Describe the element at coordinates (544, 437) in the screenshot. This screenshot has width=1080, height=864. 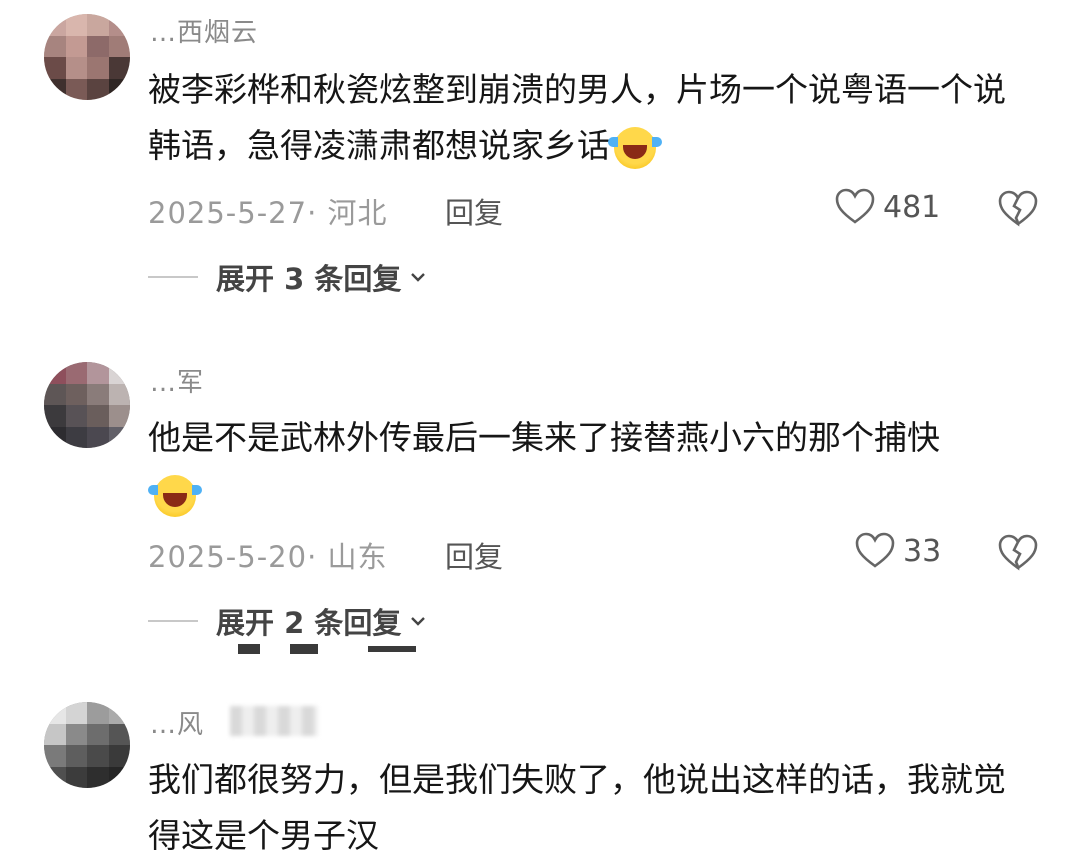
I see `comment-body: 他是不是武林外传最后一集来了接替燕小六的那个捕快` at that location.